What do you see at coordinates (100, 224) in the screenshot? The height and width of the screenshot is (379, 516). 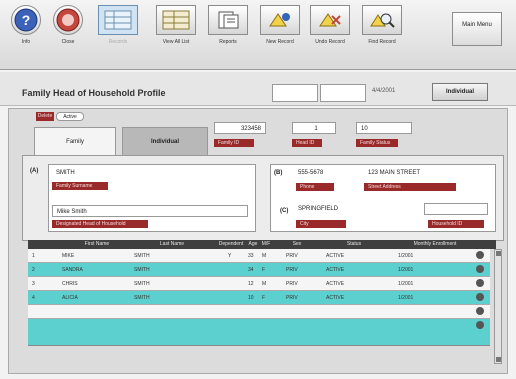 I see `head-of-household-label: Designated Head of Household` at bounding box center [100, 224].